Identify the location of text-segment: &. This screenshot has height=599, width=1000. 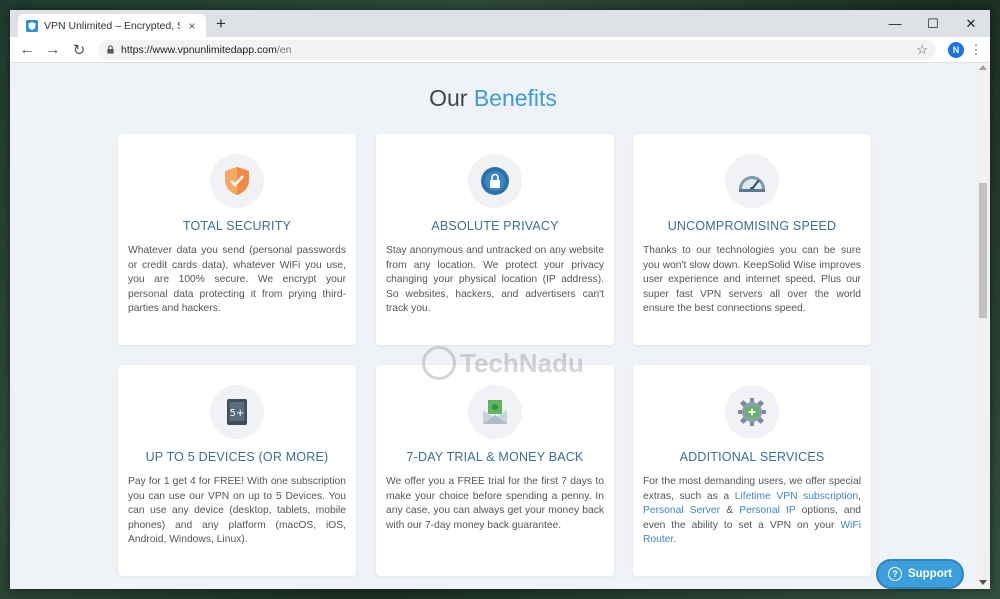
(730, 511).